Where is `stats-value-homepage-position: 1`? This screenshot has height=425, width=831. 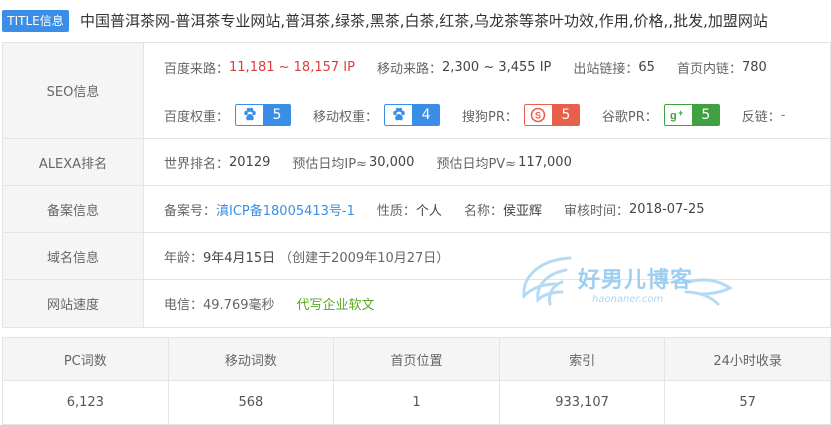
stats-value-homepage-position: 1 is located at coordinates (417, 402).